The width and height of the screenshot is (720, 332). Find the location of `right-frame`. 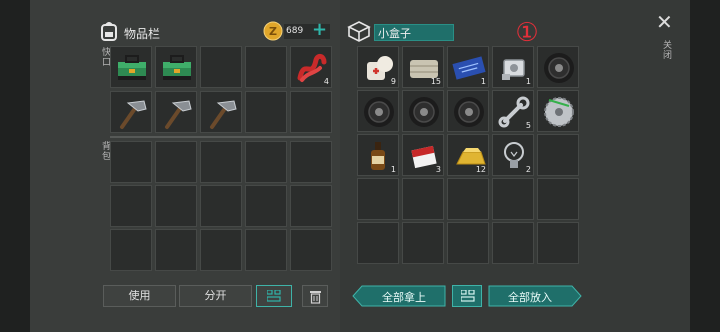

right-frame is located at coordinates (705, 166).